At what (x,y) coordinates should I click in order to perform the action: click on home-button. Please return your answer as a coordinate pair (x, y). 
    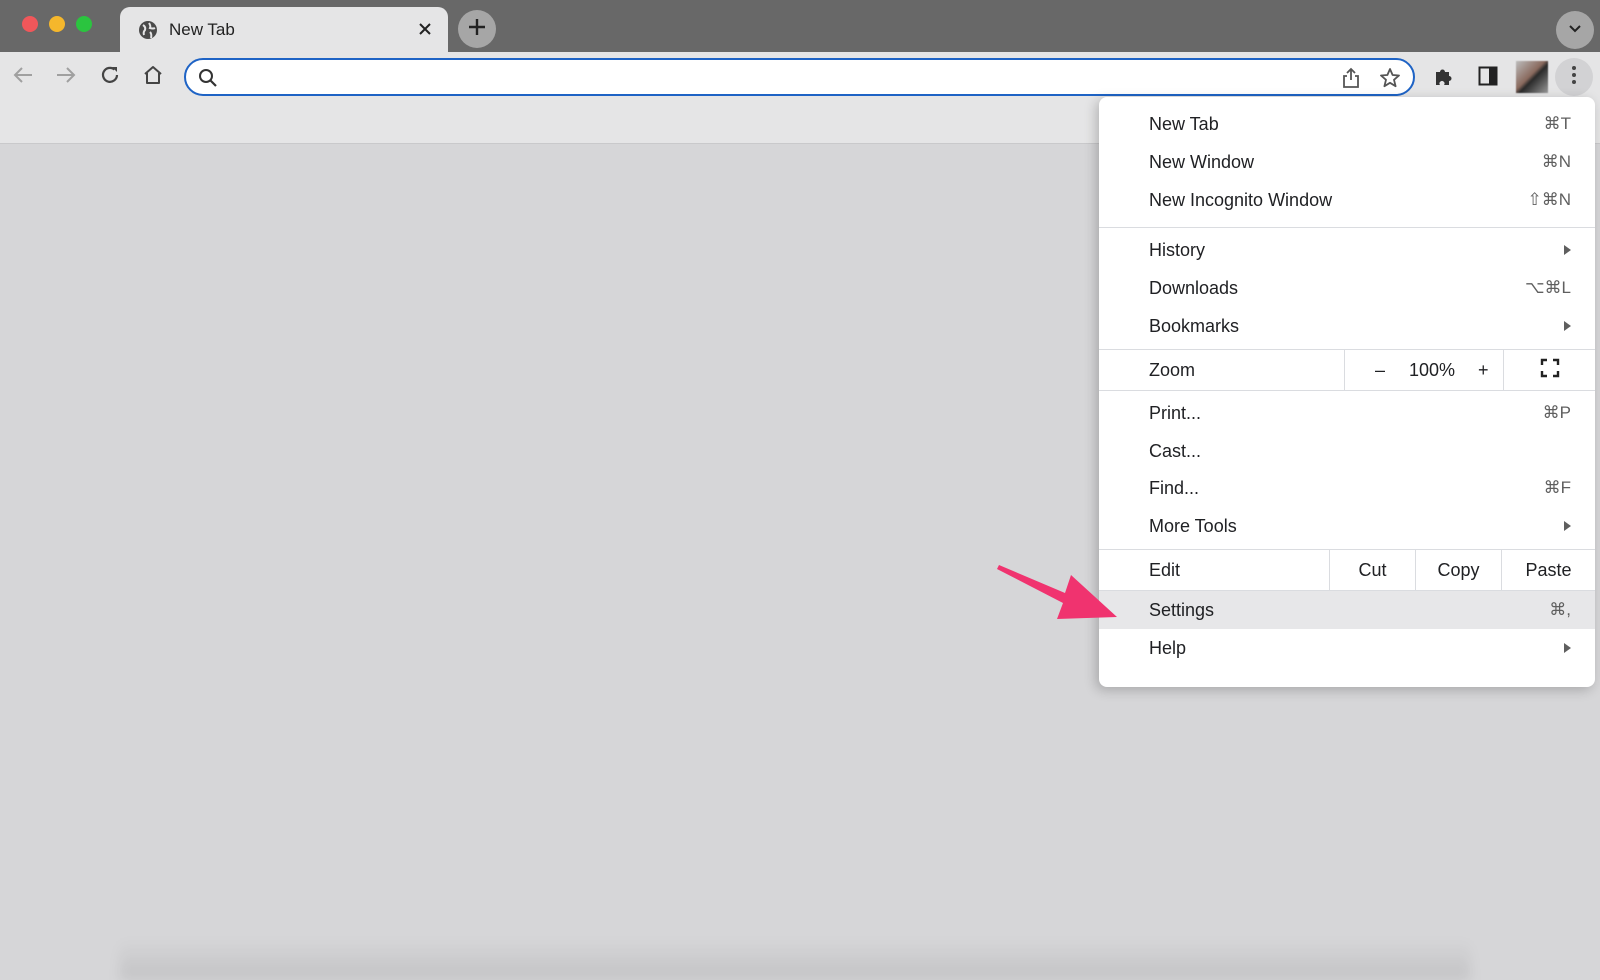
    Looking at the image, I should click on (153, 77).